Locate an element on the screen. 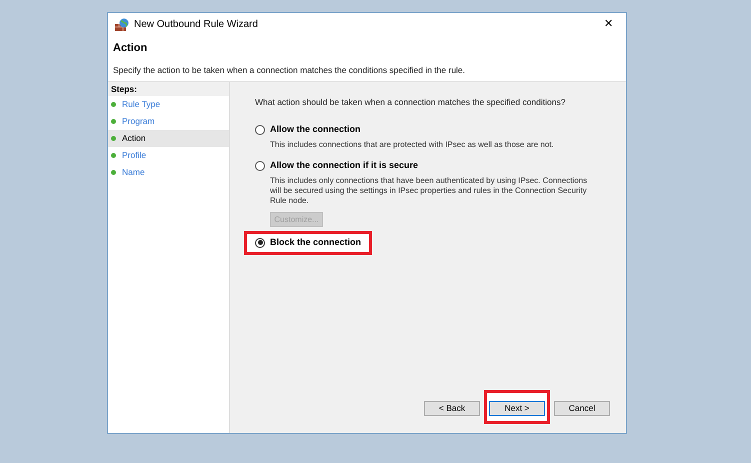 The image size is (751, 463). step-item: Rule Type is located at coordinates (168, 104).